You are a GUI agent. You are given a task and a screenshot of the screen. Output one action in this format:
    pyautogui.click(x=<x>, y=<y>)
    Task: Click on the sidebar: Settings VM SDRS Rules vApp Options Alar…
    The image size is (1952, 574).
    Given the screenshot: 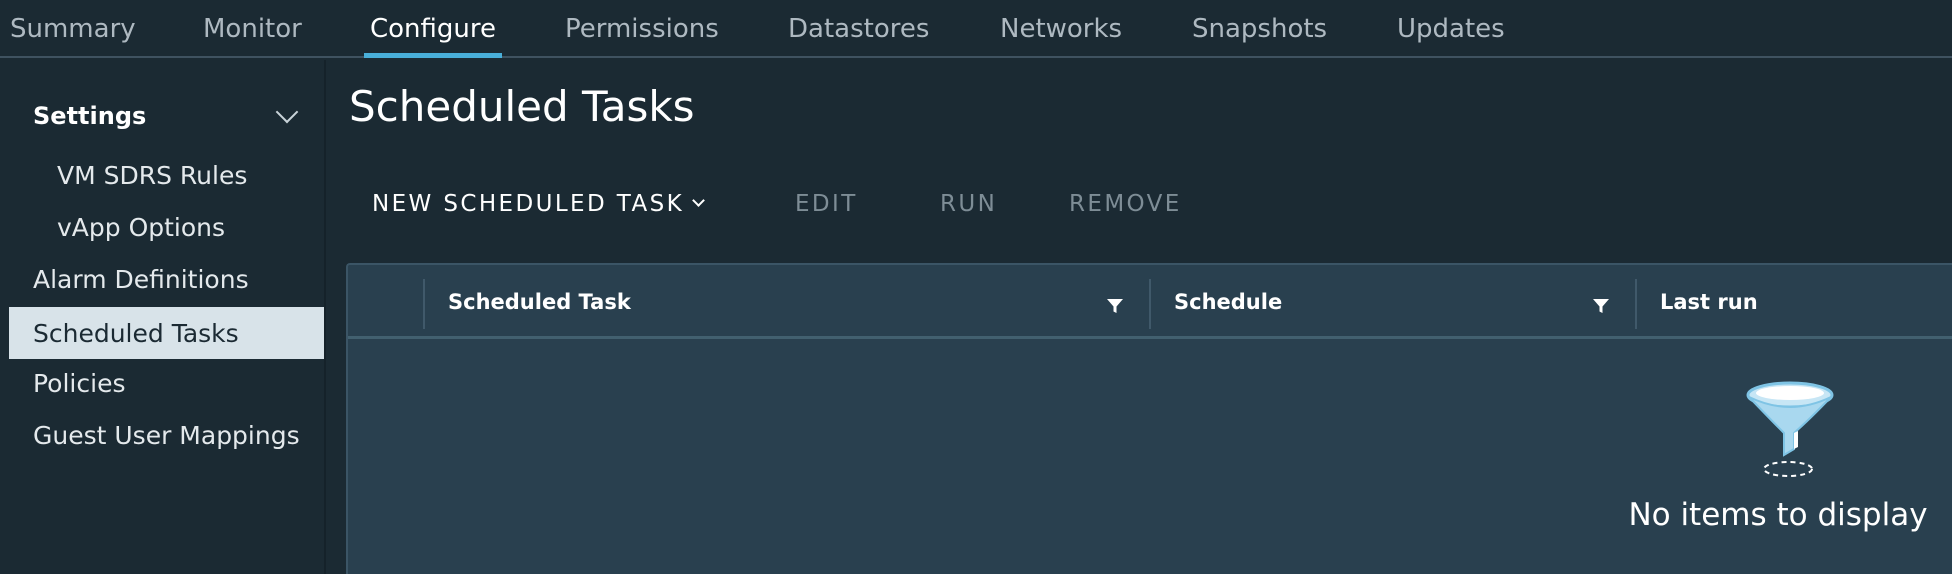 What is the action you would take?
    pyautogui.click(x=163, y=317)
    